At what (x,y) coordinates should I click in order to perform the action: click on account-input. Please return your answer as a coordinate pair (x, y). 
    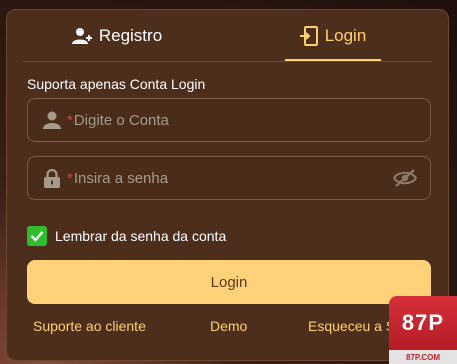
    Looking at the image, I should click on (251, 120).